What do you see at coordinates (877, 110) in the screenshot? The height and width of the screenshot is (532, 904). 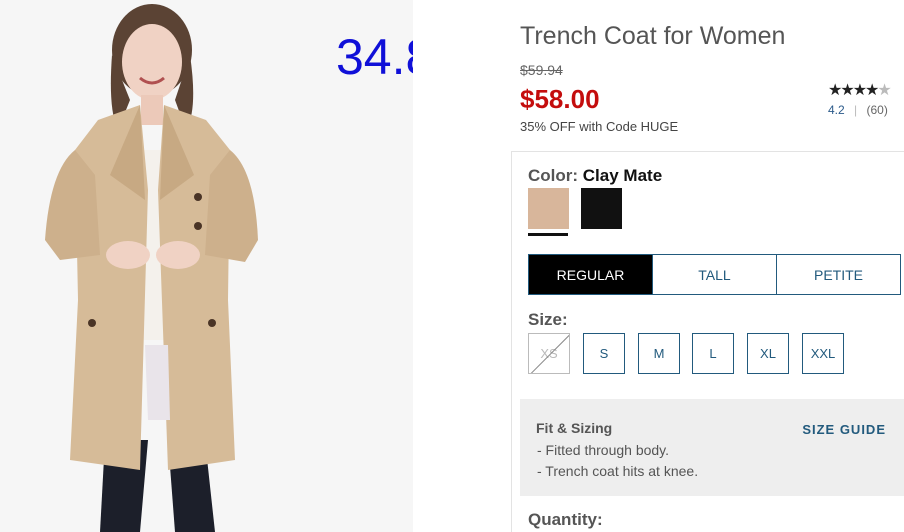 I see `review-count: (60)` at bounding box center [877, 110].